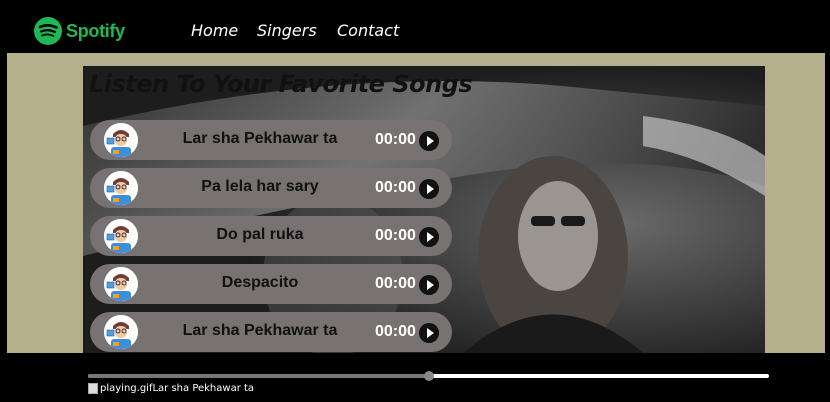 This screenshot has height=402, width=830. What do you see at coordinates (416, 30) in the screenshot?
I see `navbar: Spotify Home Singers Contact` at bounding box center [416, 30].